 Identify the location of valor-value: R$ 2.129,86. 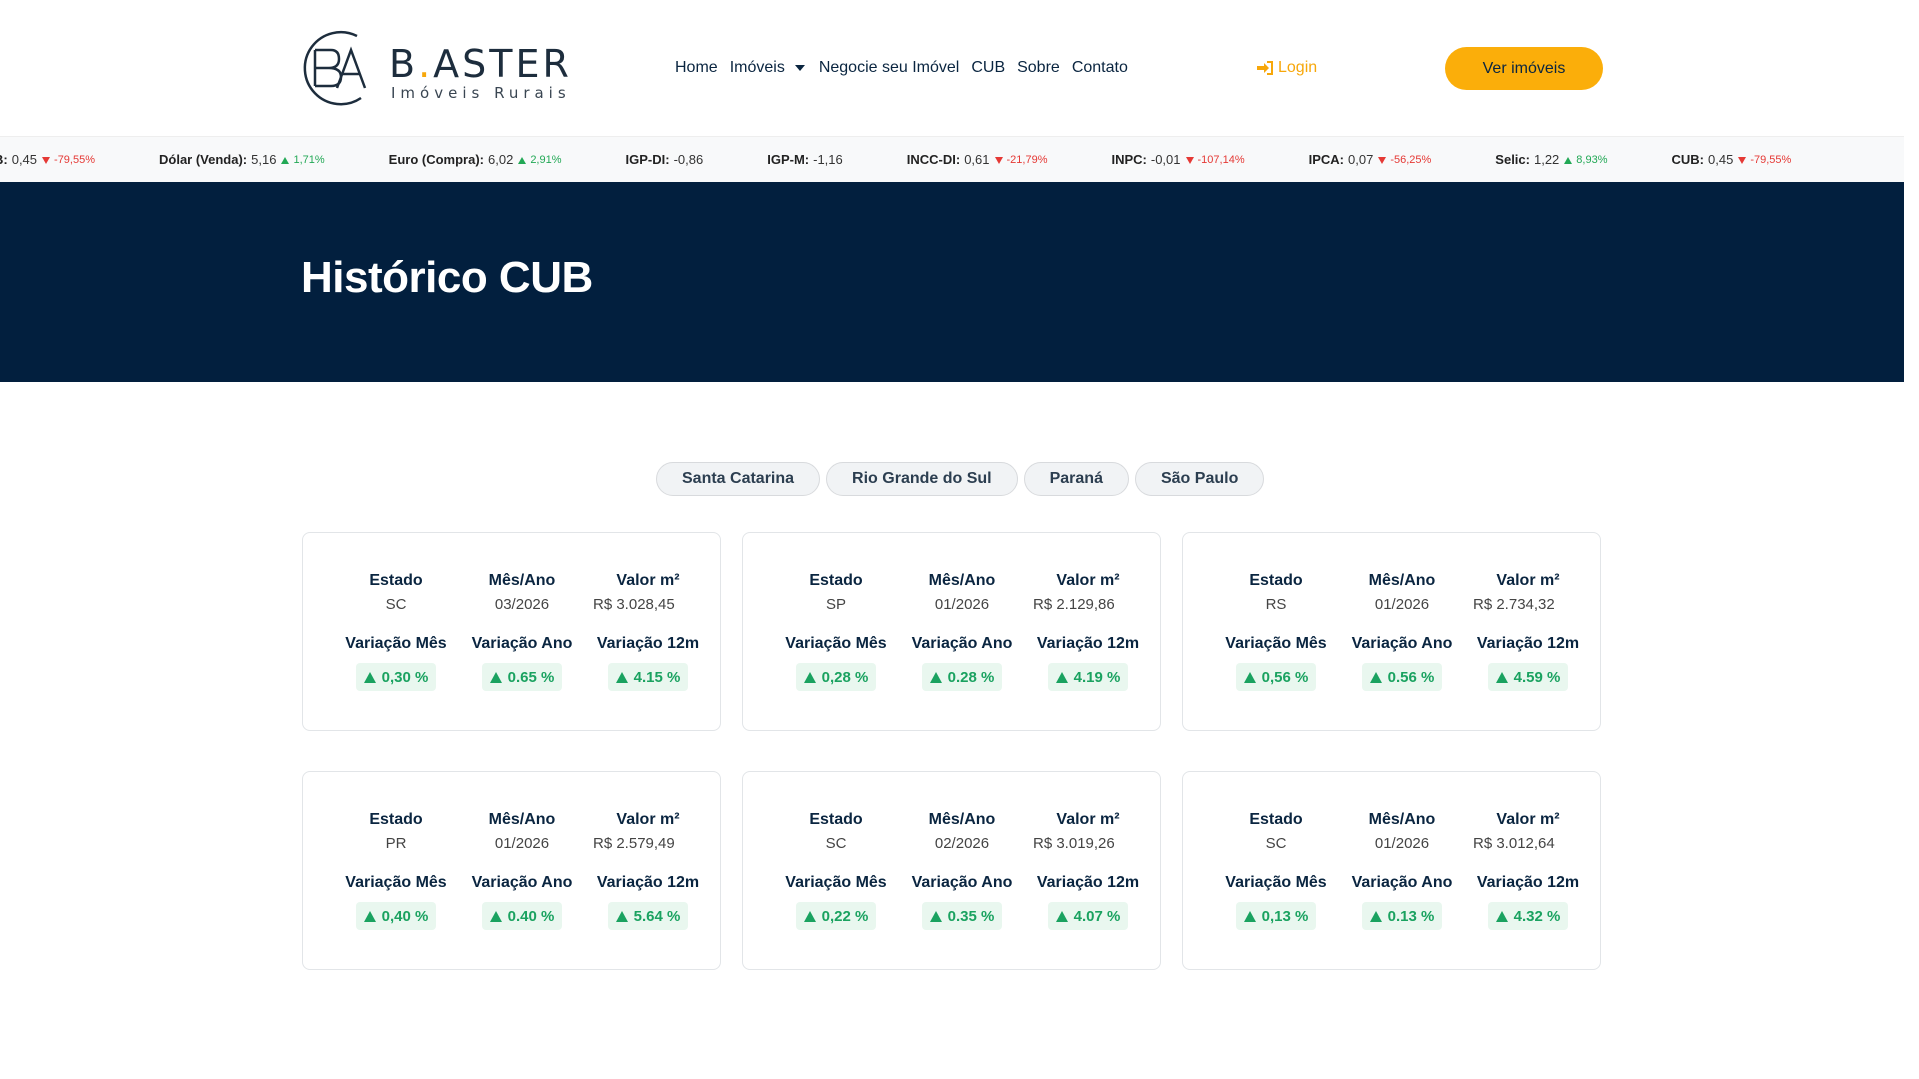
(1074, 604).